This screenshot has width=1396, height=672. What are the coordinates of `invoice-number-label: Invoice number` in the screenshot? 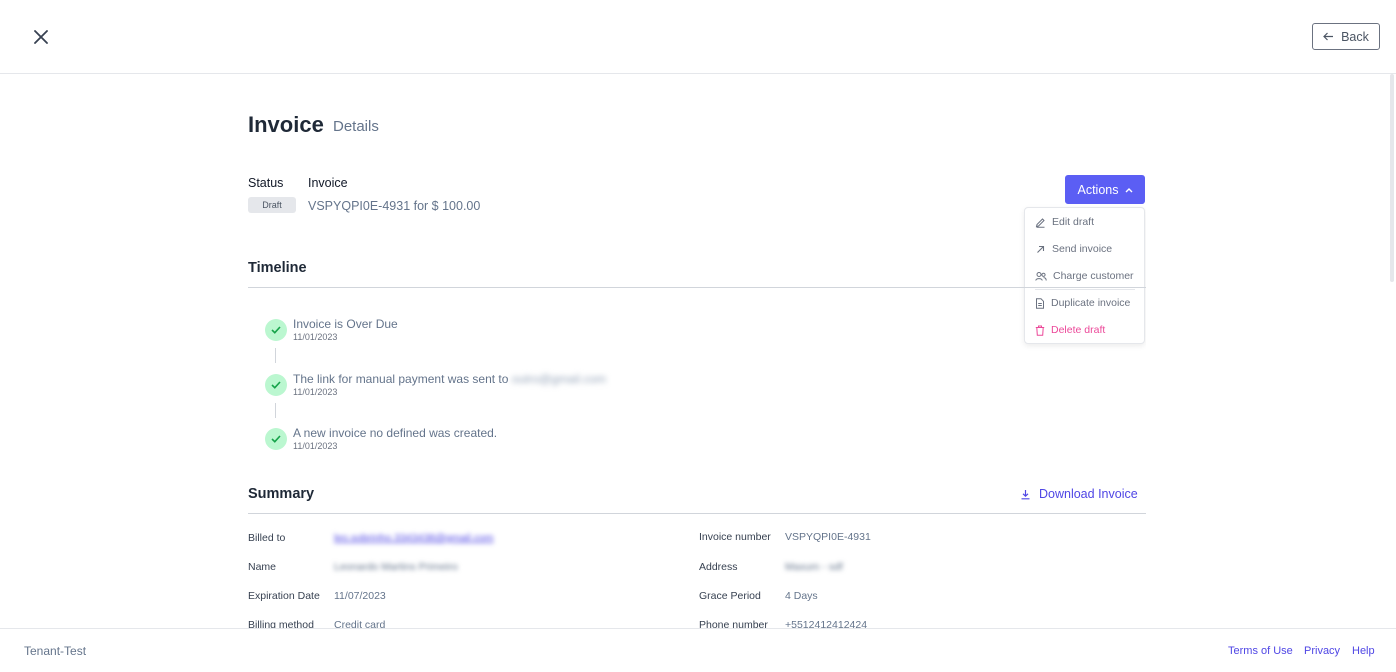 It's located at (735, 537).